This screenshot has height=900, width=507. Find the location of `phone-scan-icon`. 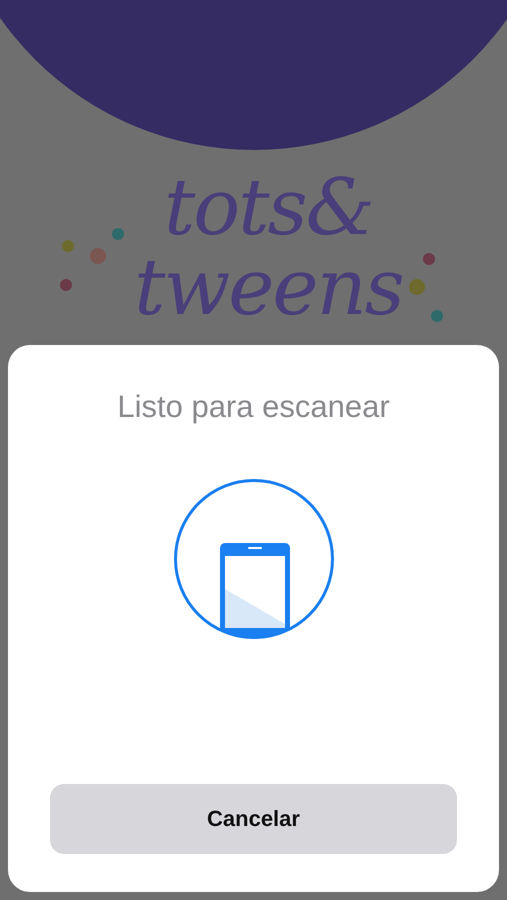

phone-scan-icon is located at coordinates (254, 559).